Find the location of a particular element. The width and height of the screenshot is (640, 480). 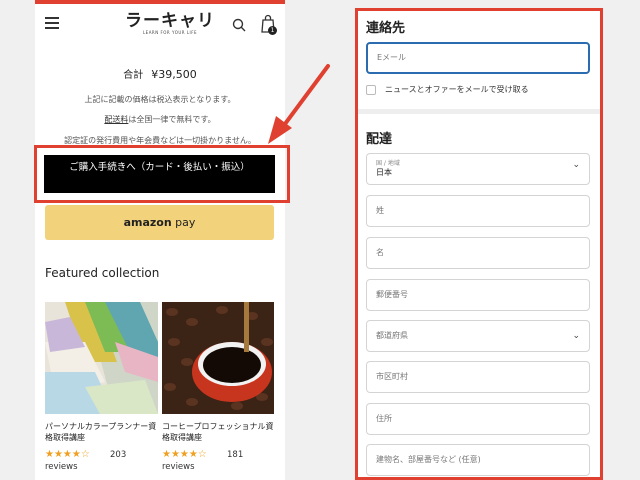

tax-note: 上記に記載の価格は税込表示となります。 is located at coordinates (160, 99).